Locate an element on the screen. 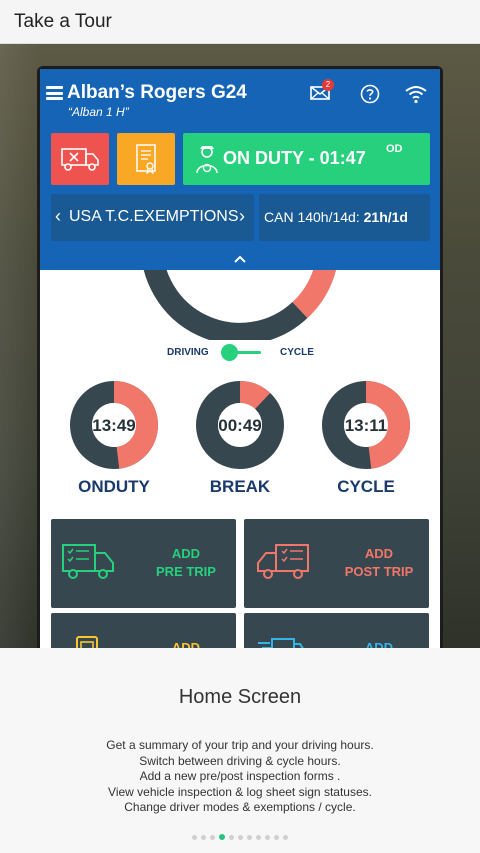  cycle-value: 21h/1d is located at coordinates (385, 217).